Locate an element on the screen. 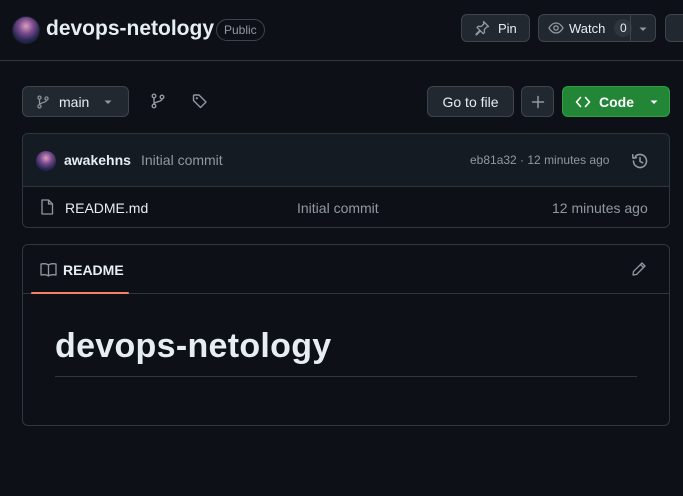 The width and height of the screenshot is (683, 496). tab-readme: README is located at coordinates (80, 269).